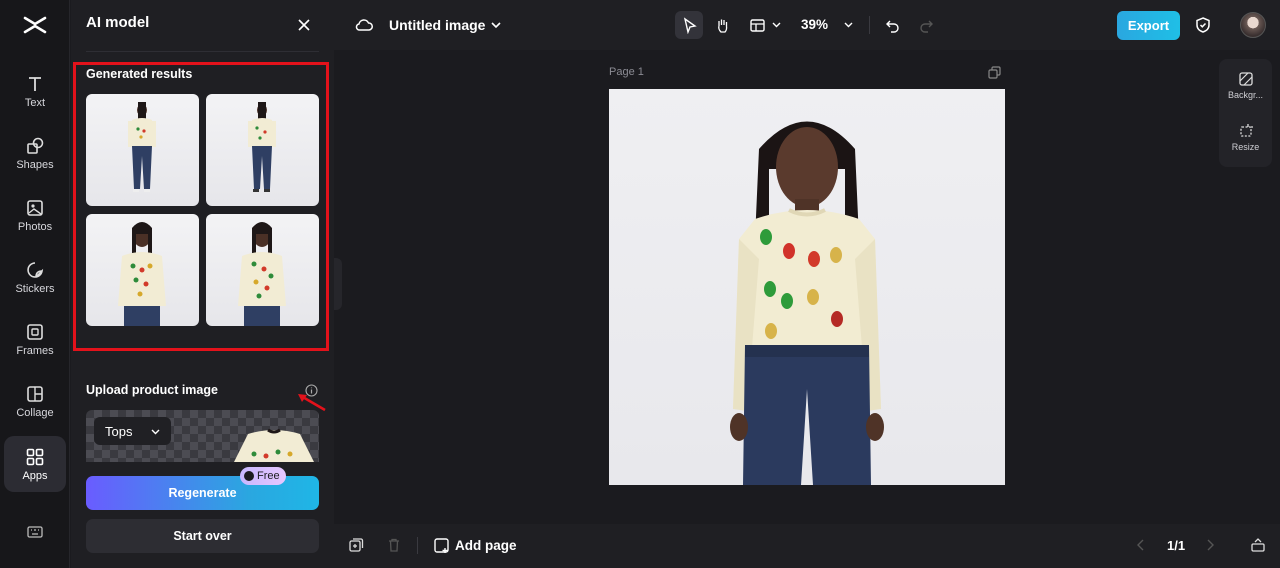 The width and height of the screenshot is (1280, 568). I want to click on product-sweater-image, so click(274, 445).